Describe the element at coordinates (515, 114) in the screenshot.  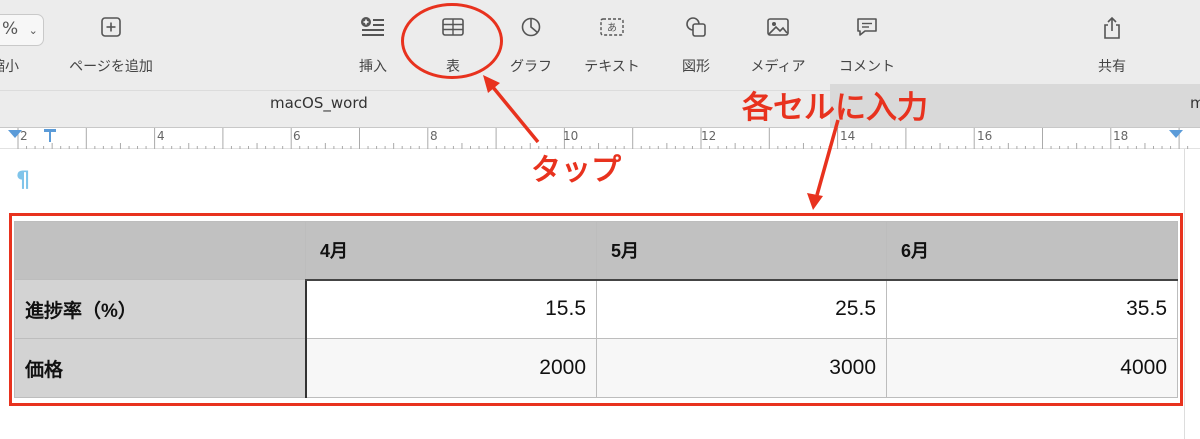
I see `arrow-to-table-button` at that location.